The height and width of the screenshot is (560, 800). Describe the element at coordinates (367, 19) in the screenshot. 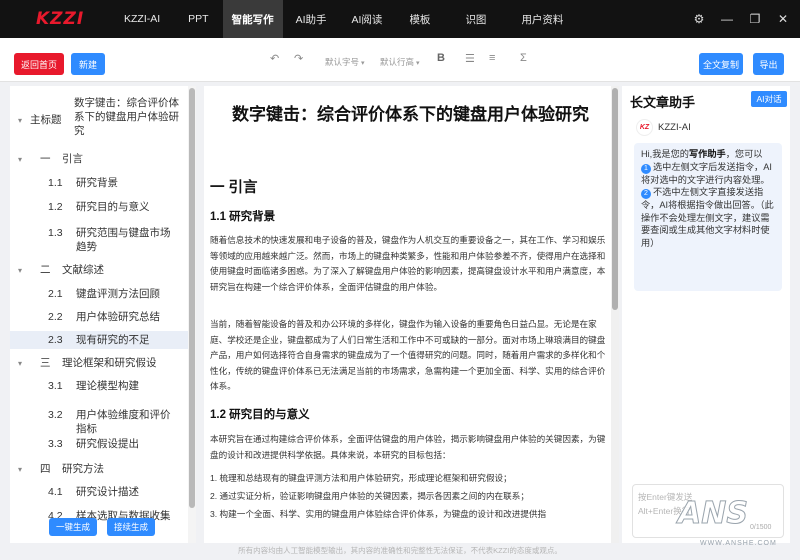

I see `nav-item-4: AI阅读` at that location.